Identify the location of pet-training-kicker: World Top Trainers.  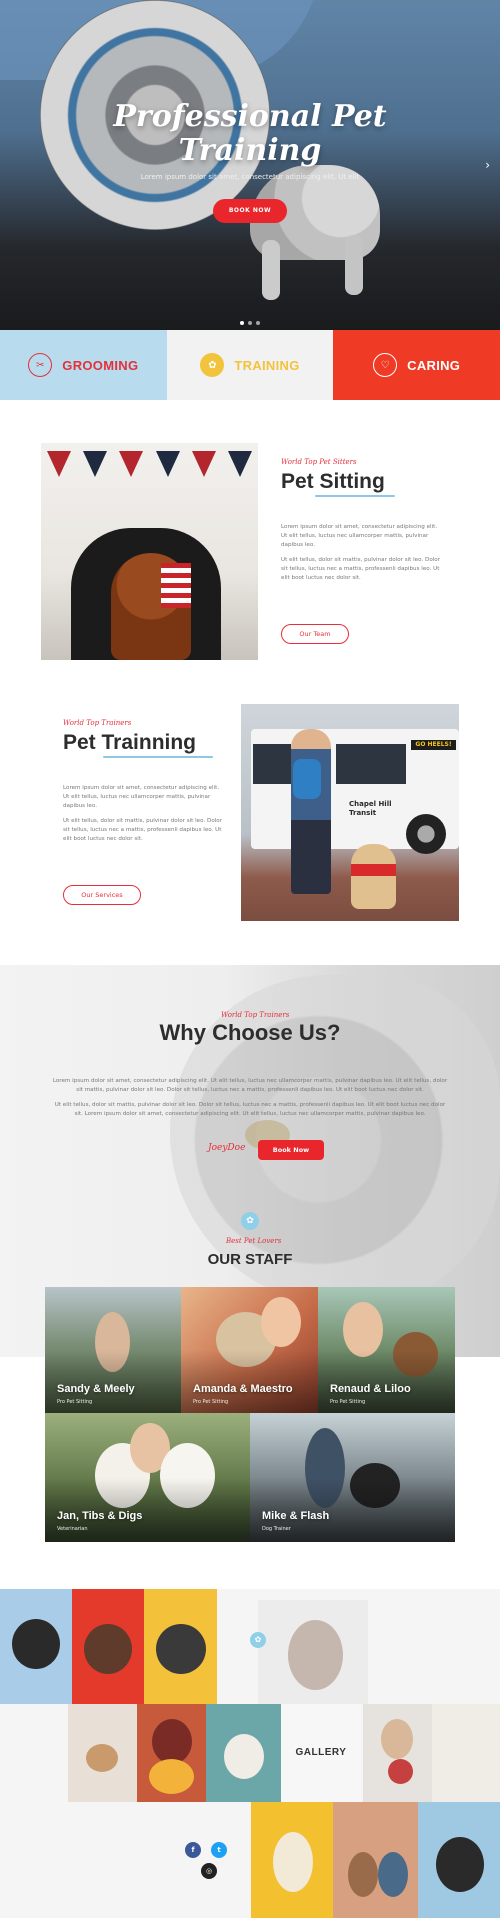
(97, 723).